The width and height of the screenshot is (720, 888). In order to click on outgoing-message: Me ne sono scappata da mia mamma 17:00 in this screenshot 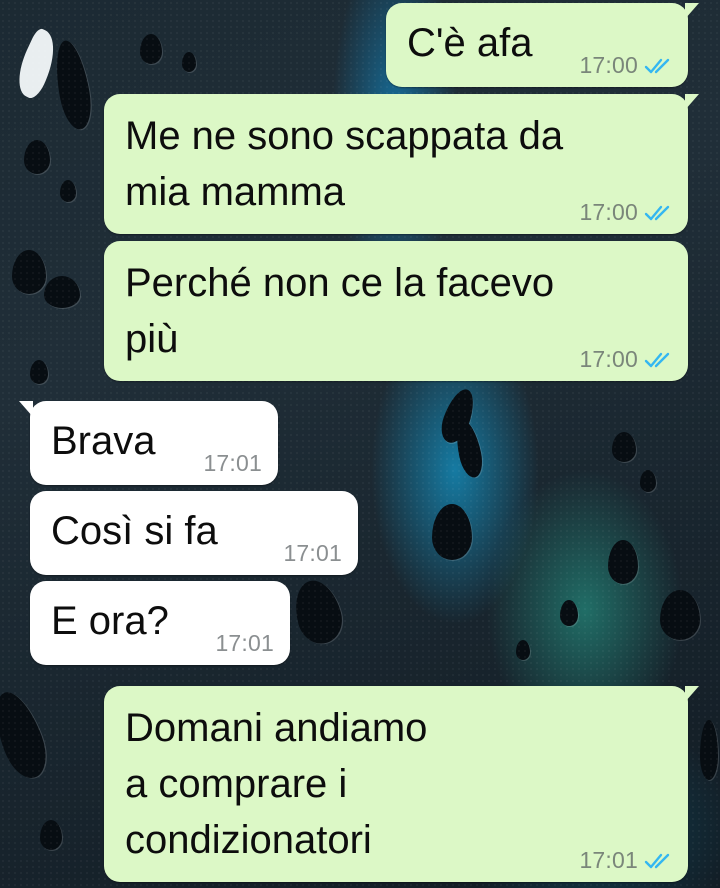, I will do `click(401, 164)`.